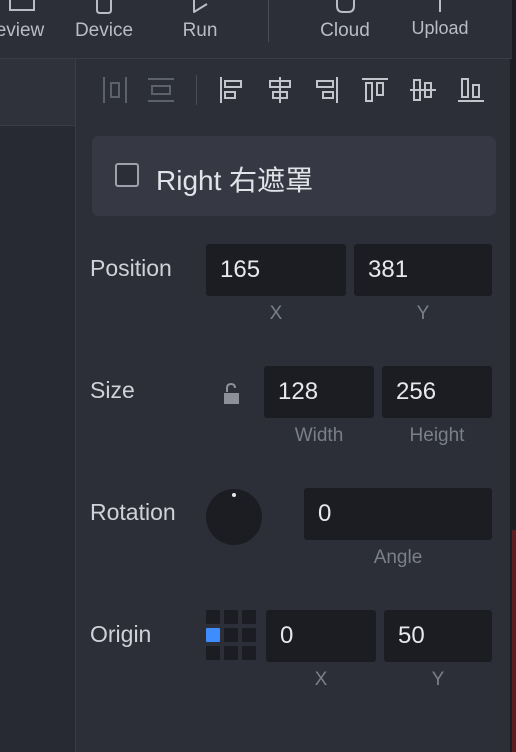  What do you see at coordinates (232, 394) in the screenshot?
I see `unlock-icon` at bounding box center [232, 394].